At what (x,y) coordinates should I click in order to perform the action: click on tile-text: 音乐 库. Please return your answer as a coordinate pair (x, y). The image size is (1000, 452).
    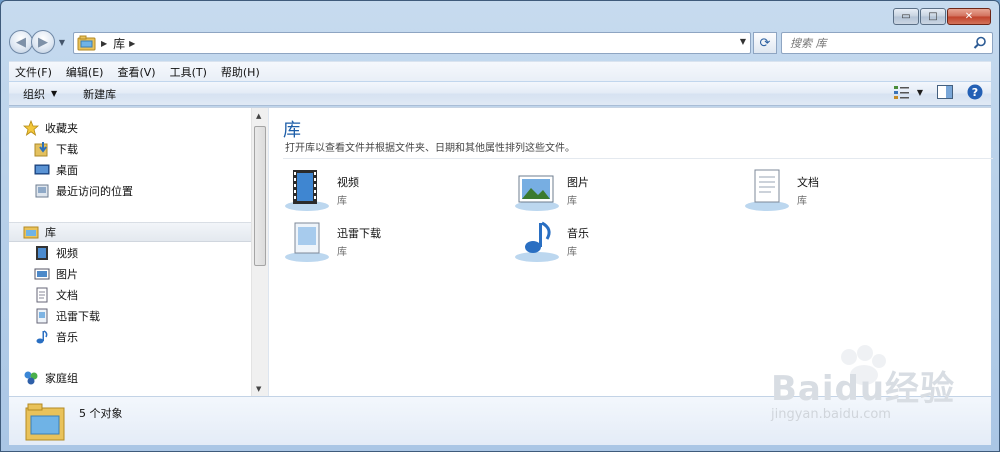
    Looking at the image, I should click on (578, 242).